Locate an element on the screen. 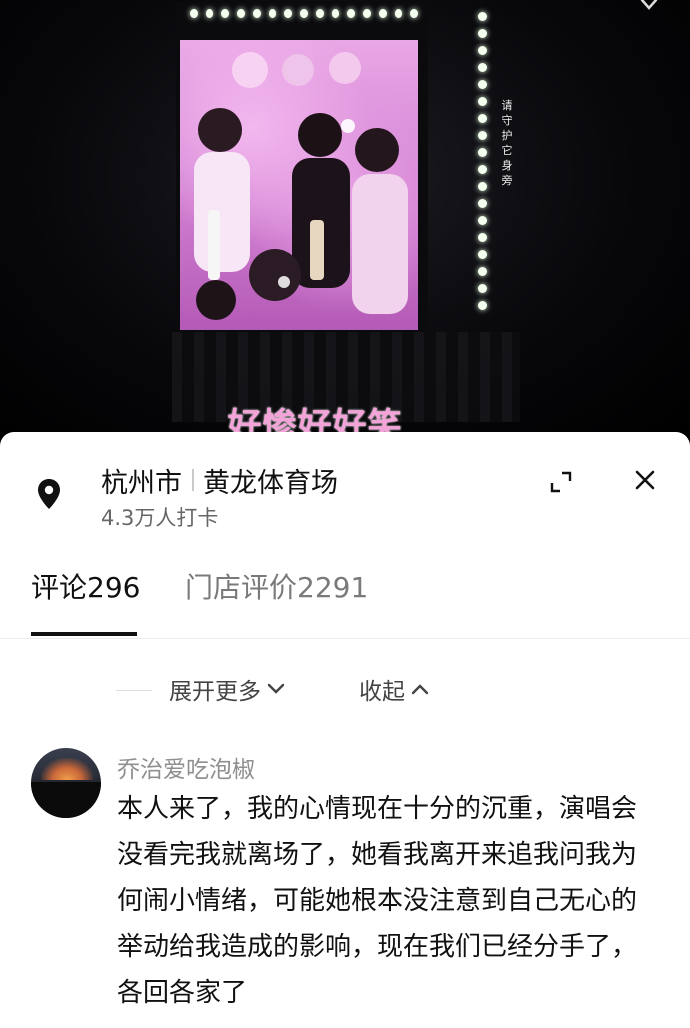 The image size is (690, 1028). collapse-label: 收起 is located at coordinates (382, 692).